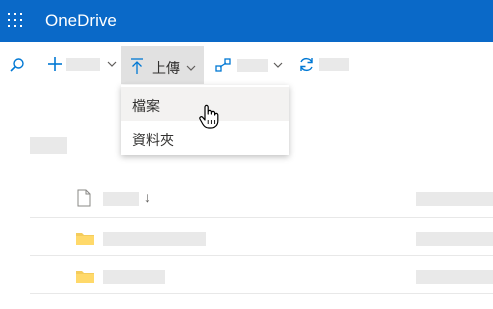 The image size is (493, 309). I want to click on new-button, so click(81, 64).